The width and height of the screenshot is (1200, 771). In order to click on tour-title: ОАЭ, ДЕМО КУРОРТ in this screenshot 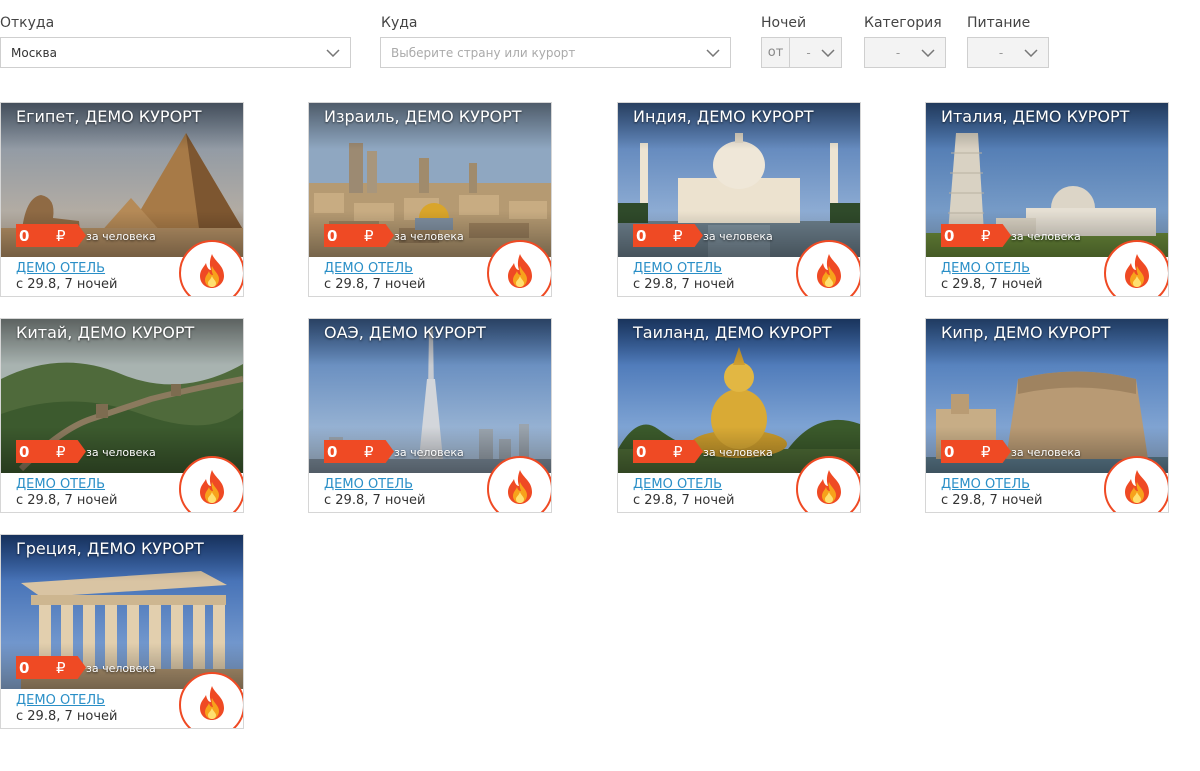, I will do `click(405, 332)`.